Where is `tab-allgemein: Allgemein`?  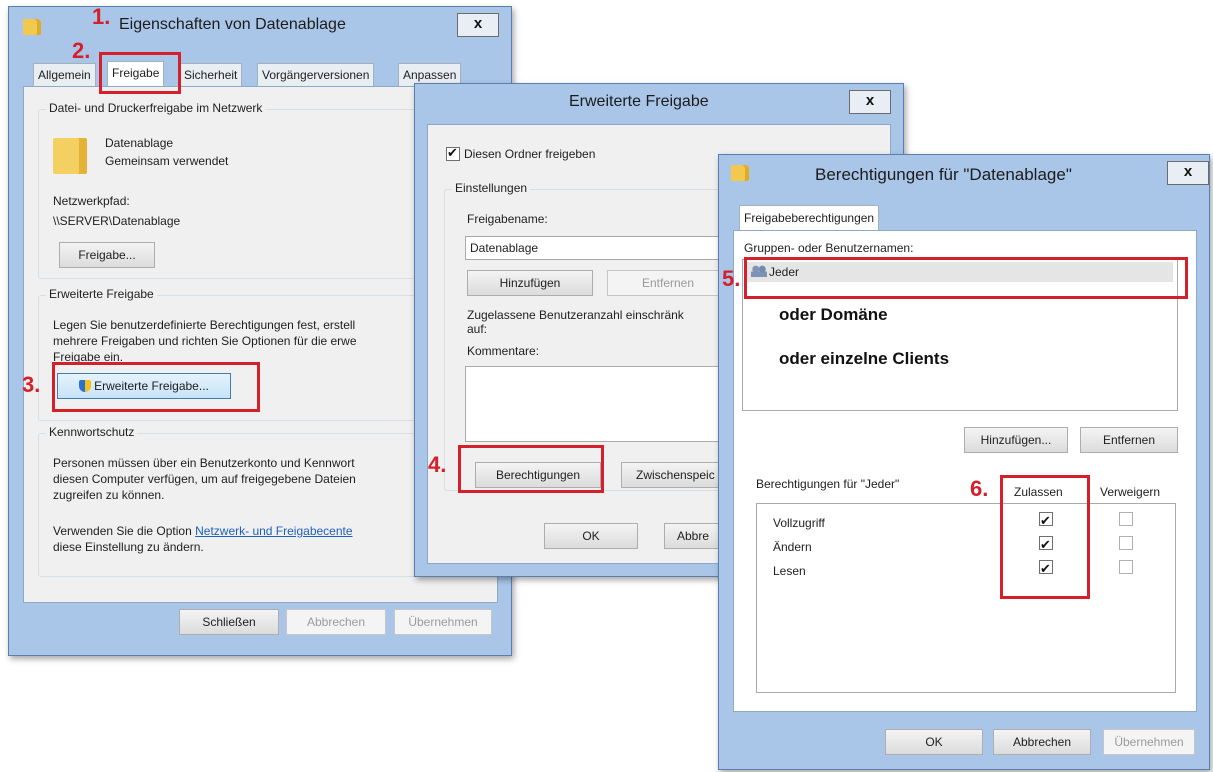
tab-allgemein: Allgemein is located at coordinates (64, 75).